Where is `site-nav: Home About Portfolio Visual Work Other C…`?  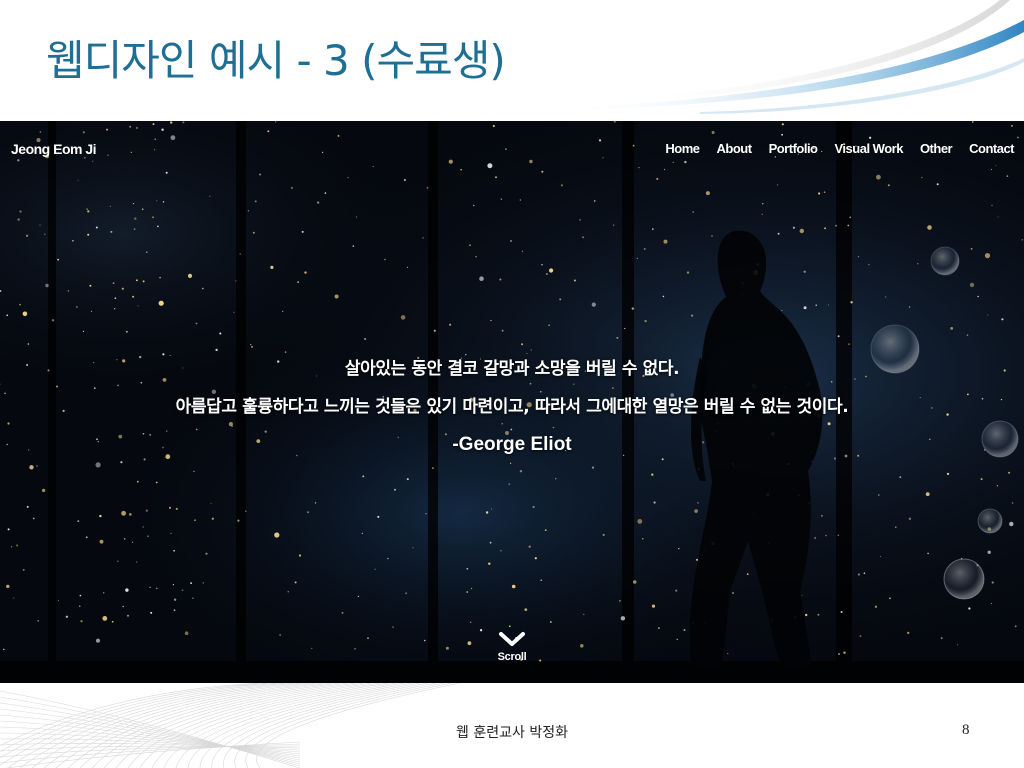 site-nav: Home About Portfolio Visual Work Other C… is located at coordinates (839, 148).